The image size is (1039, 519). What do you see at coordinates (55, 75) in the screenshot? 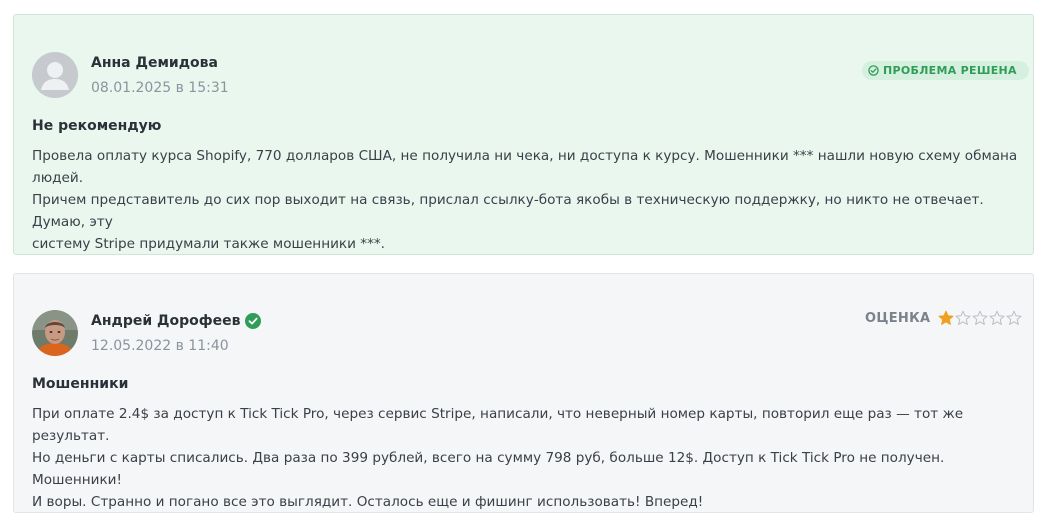
I see `default-user-icon` at bounding box center [55, 75].